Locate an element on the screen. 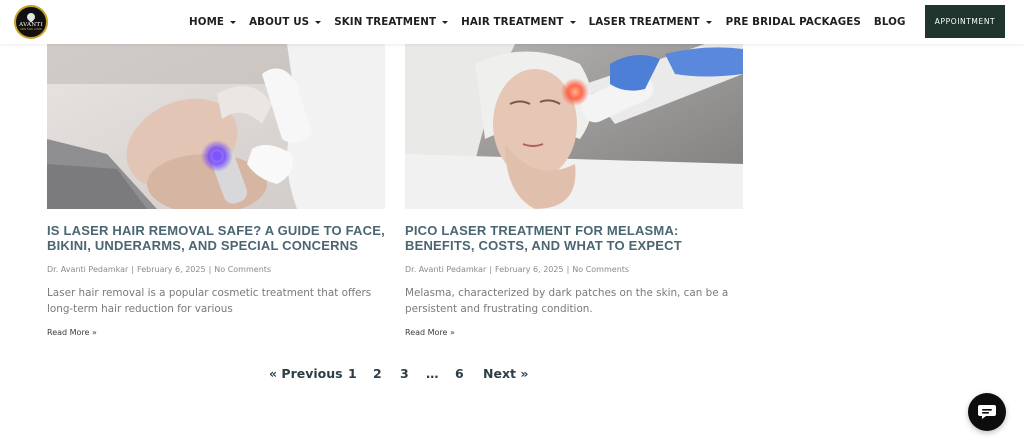 The height and width of the screenshot is (447, 1024). nav-item-blog: BLOG is located at coordinates (890, 22).